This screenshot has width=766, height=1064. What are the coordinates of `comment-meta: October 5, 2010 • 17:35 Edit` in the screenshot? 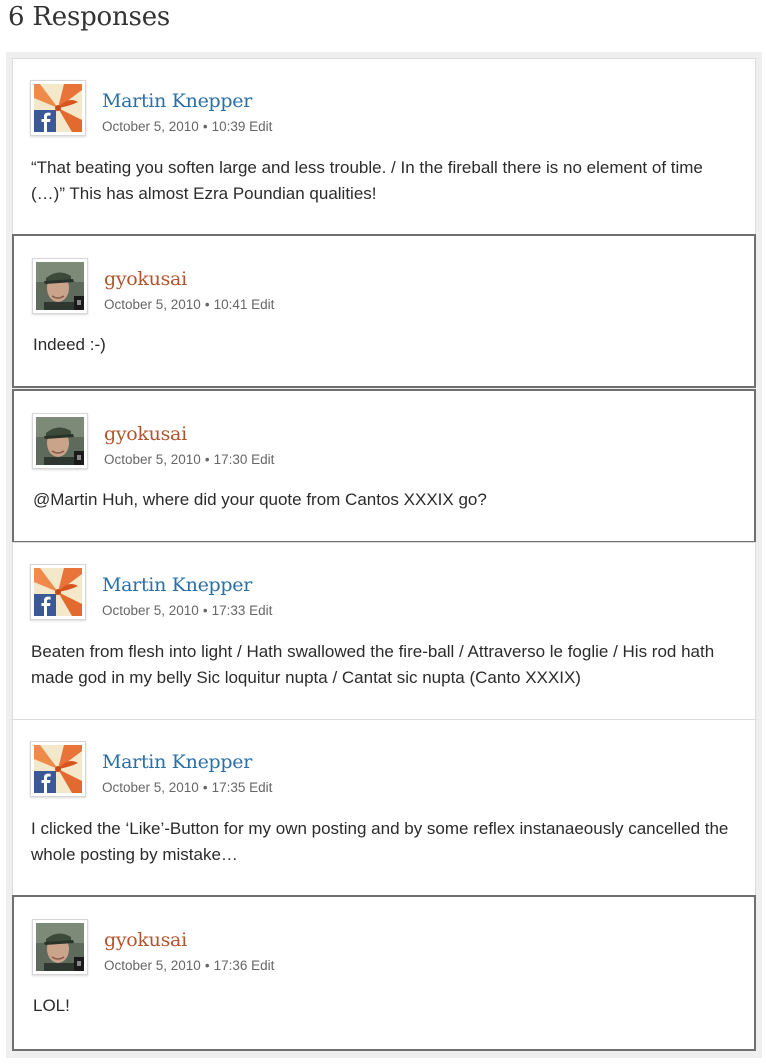 It's located at (187, 787).